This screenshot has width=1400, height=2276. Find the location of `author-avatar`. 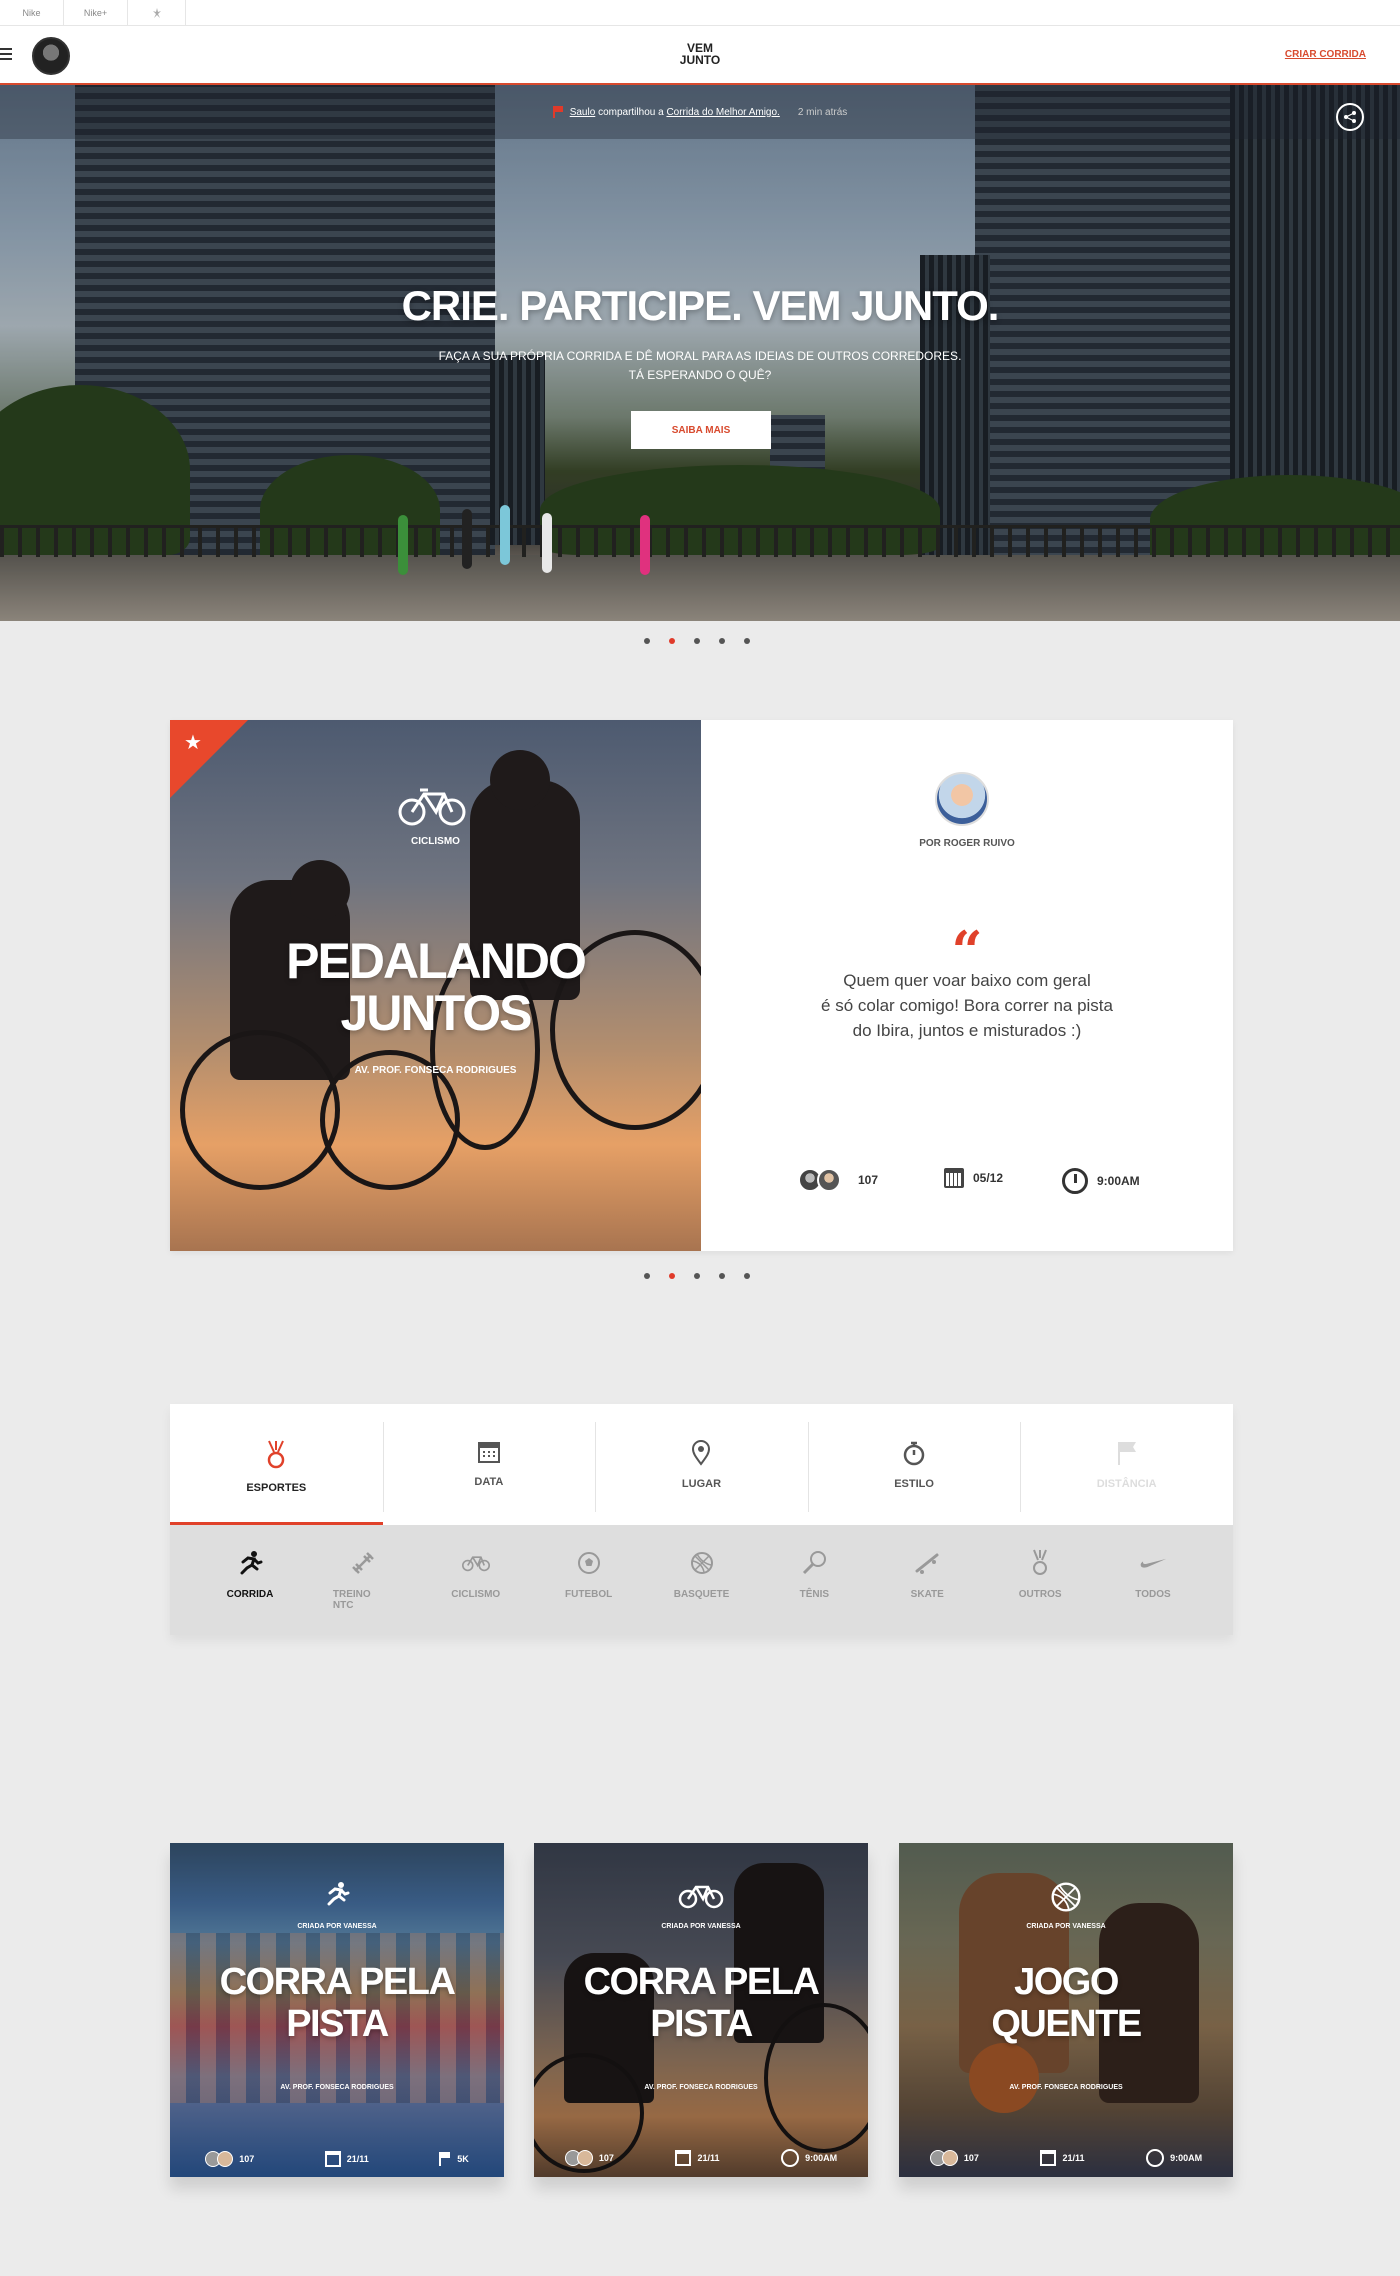

author-avatar is located at coordinates (962, 799).